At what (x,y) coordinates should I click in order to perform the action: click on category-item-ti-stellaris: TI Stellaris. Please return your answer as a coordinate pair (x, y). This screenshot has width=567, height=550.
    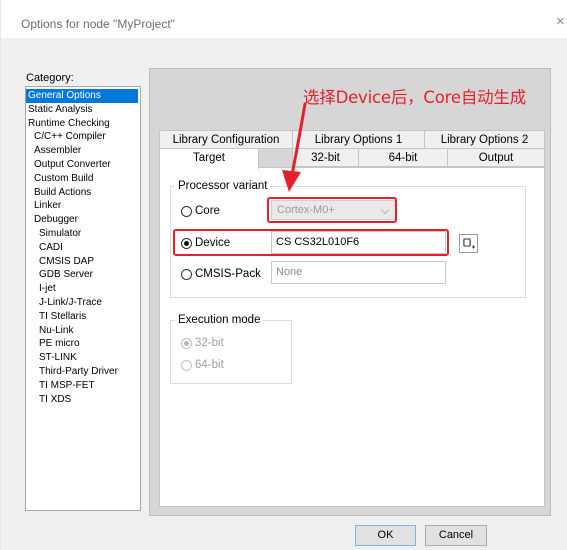
    Looking at the image, I should click on (83, 317).